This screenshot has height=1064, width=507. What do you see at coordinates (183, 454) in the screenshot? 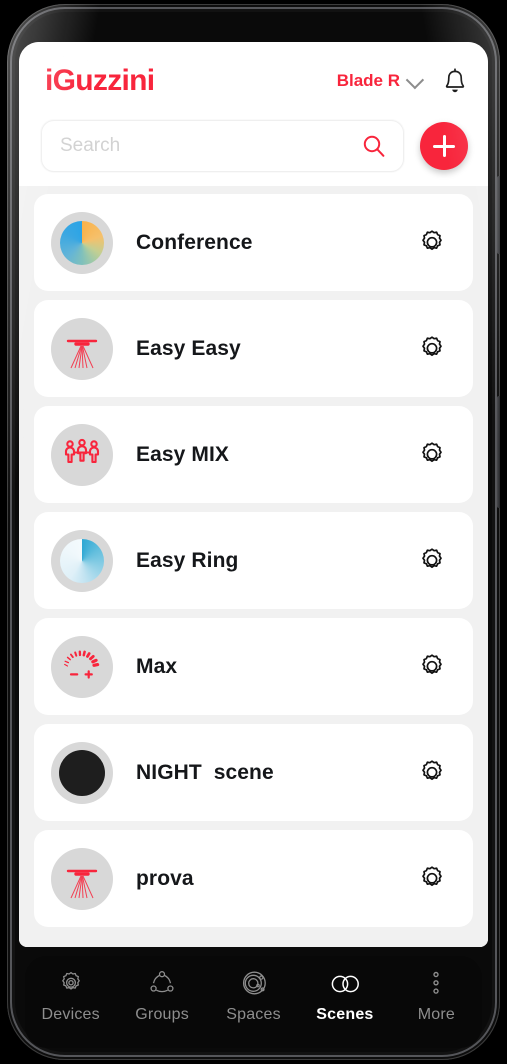
I see `scene-label: Easy MIX` at bounding box center [183, 454].